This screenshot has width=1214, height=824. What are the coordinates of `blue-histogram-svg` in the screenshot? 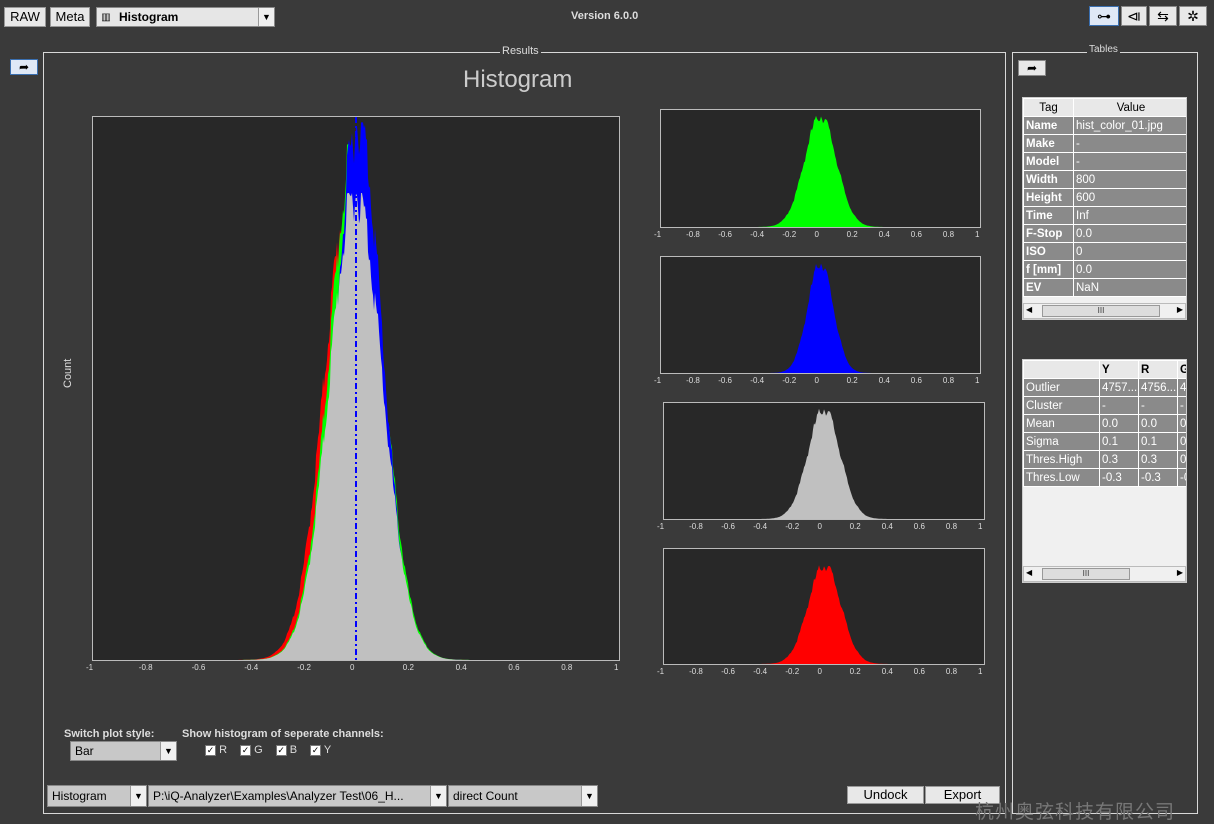 It's located at (820, 318).